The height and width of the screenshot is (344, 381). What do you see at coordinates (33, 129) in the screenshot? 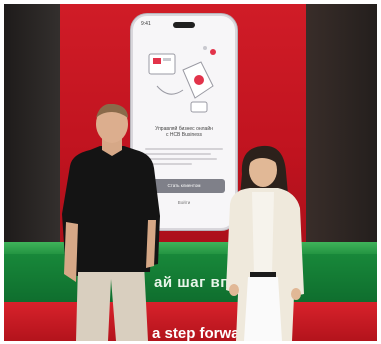
I see `dark-wall-left` at bounding box center [33, 129].